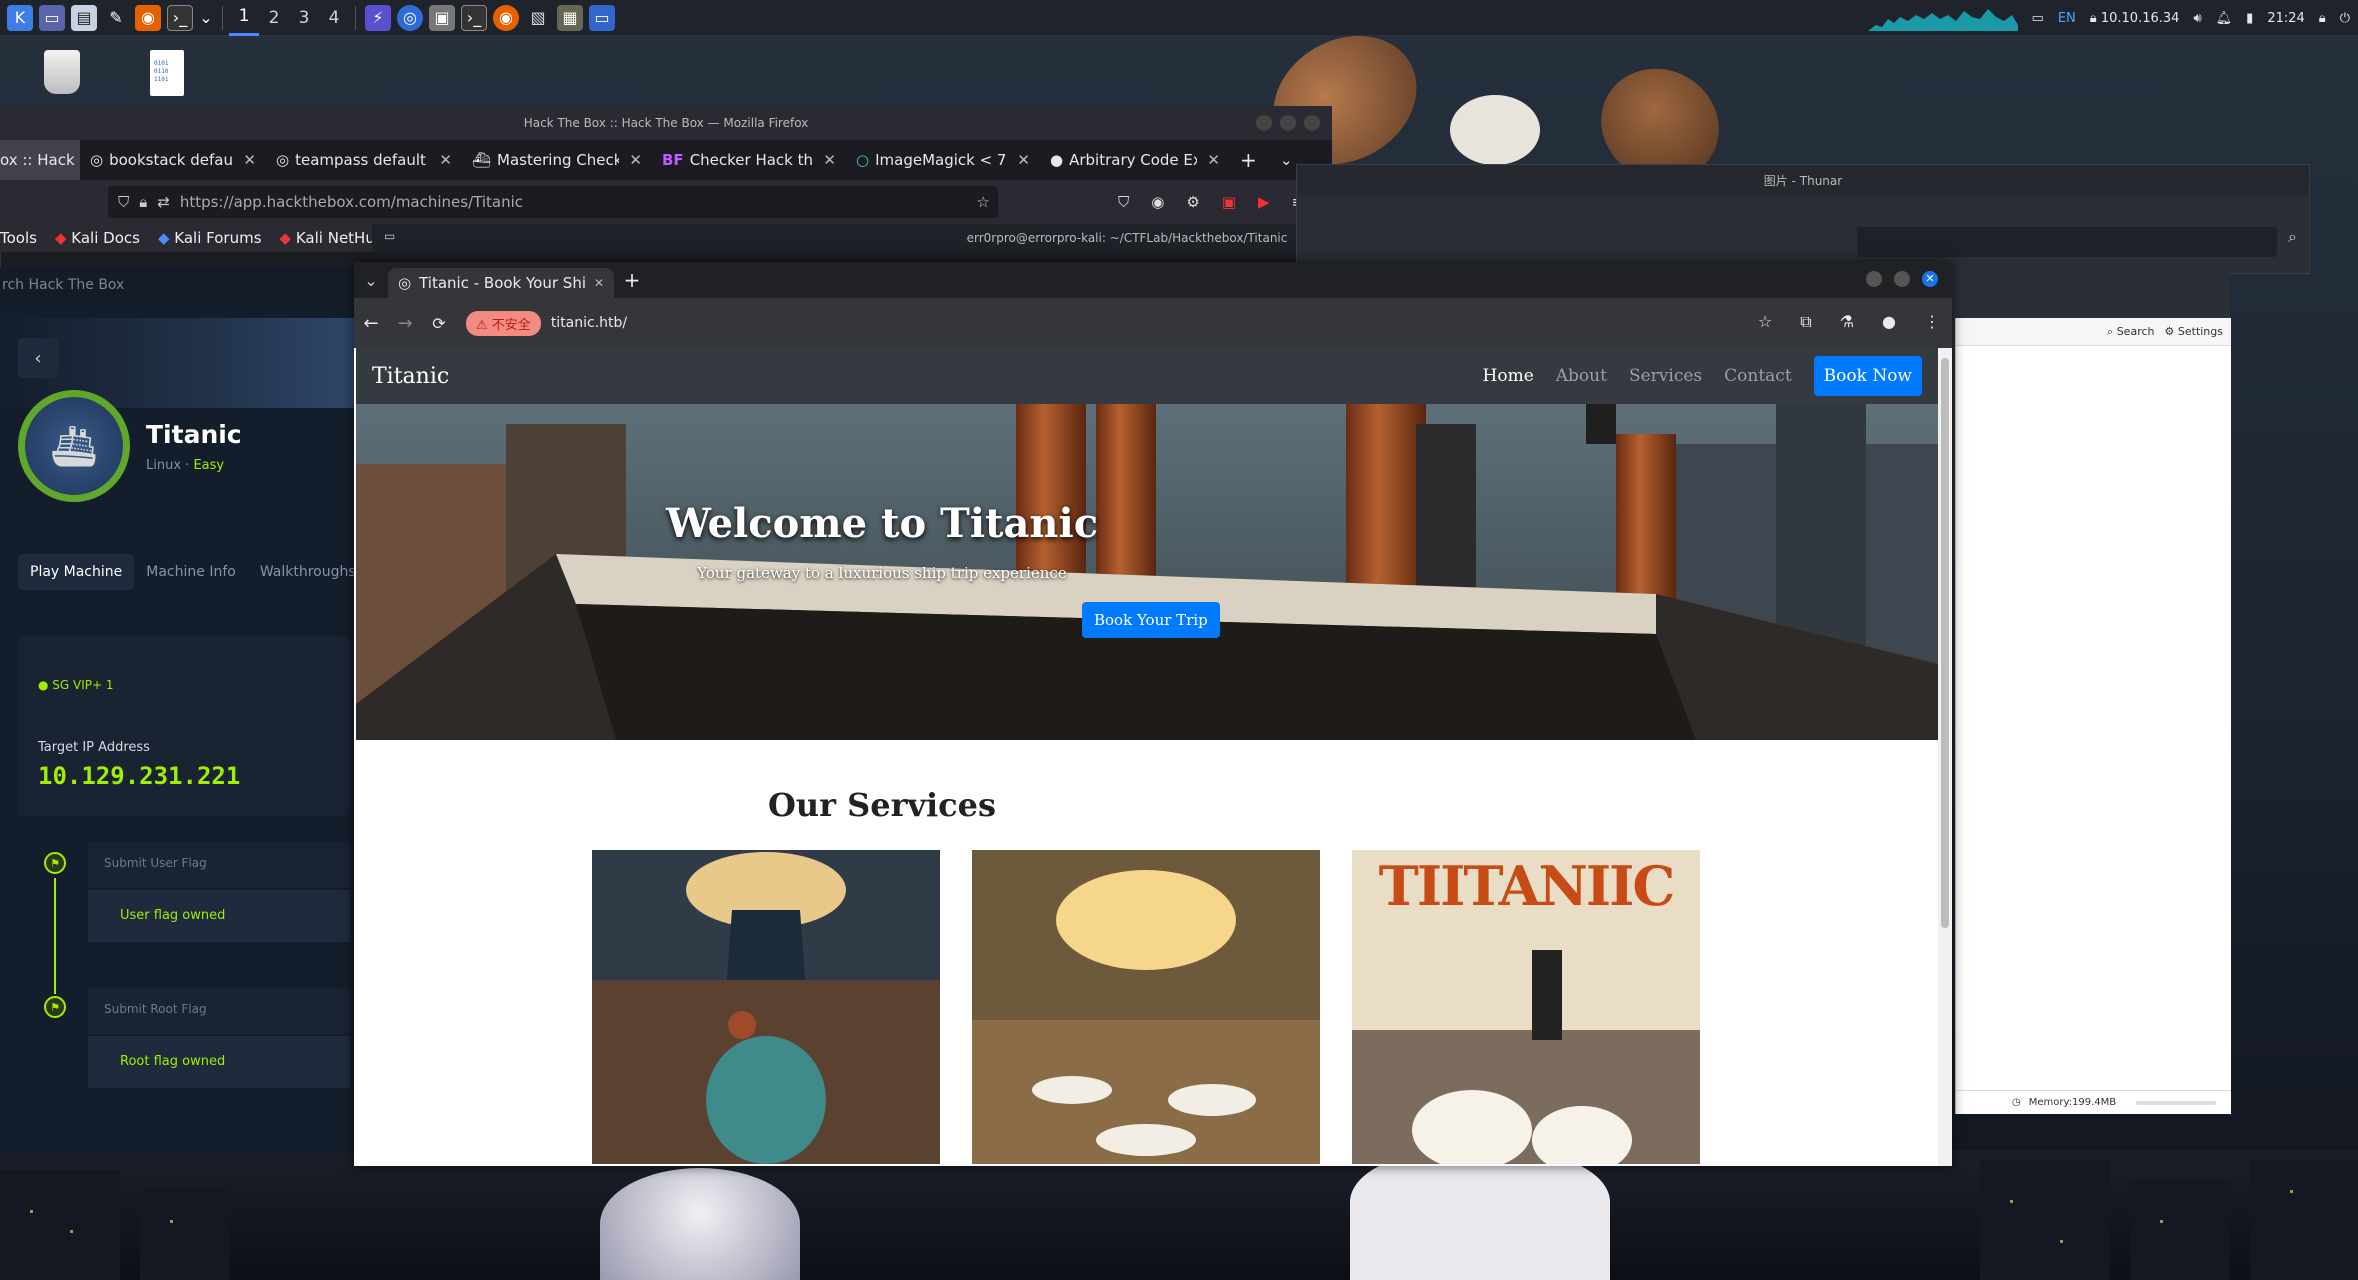 This screenshot has width=2358, height=1280. What do you see at coordinates (1229, 202) in the screenshot?
I see `ublock-icon: ▣` at bounding box center [1229, 202].